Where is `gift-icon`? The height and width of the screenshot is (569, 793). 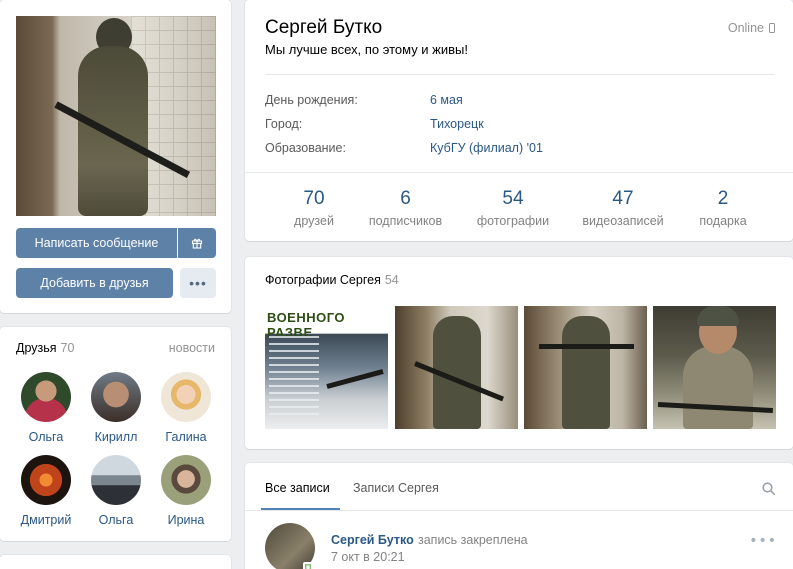
gift-icon is located at coordinates (197, 243).